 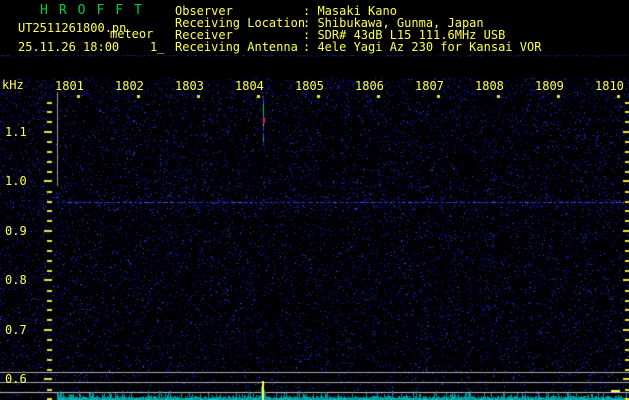 I want to click on freq-tick-label: 1.1, so click(x=16, y=132).